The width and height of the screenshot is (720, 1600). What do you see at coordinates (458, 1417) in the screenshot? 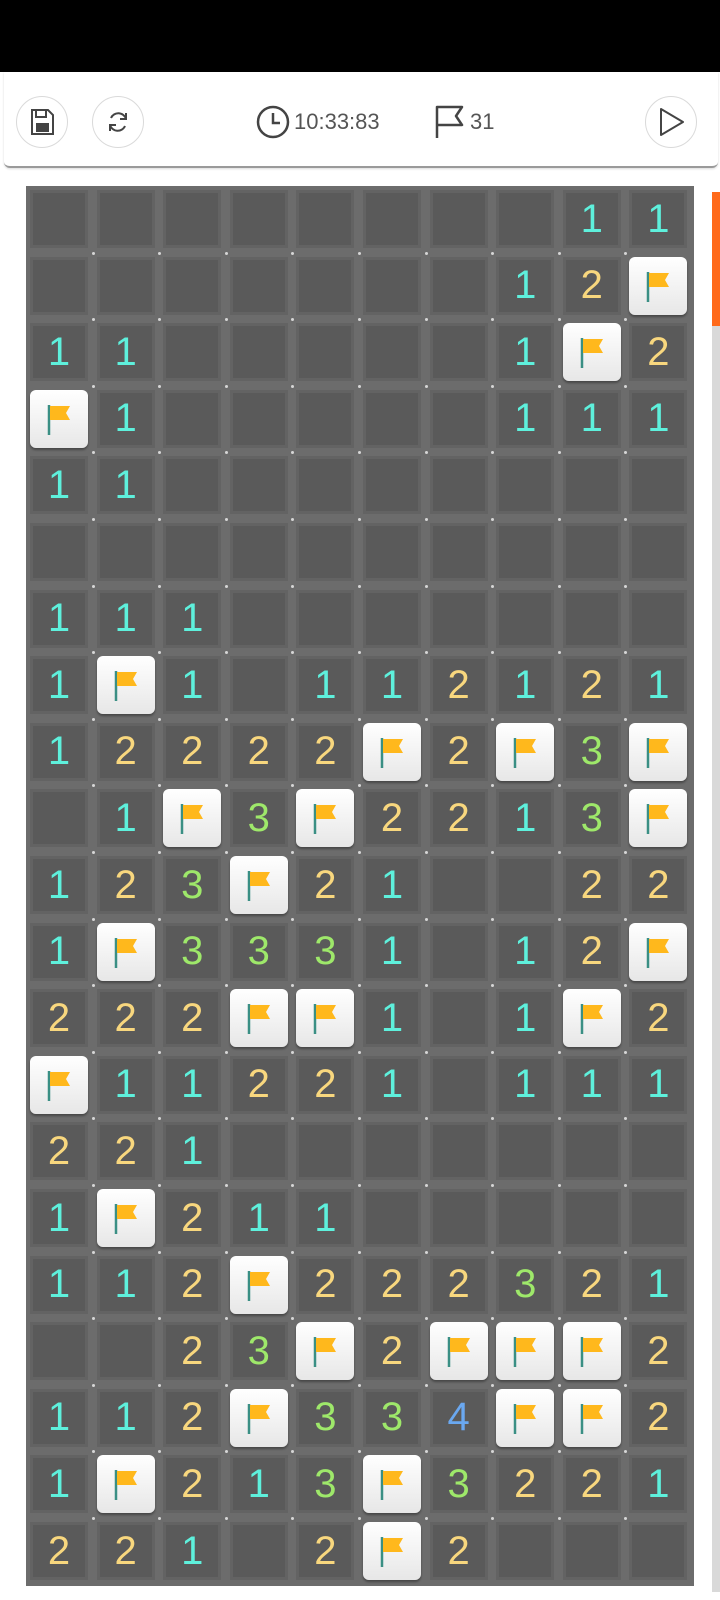
I see `number-cell: 4` at bounding box center [458, 1417].